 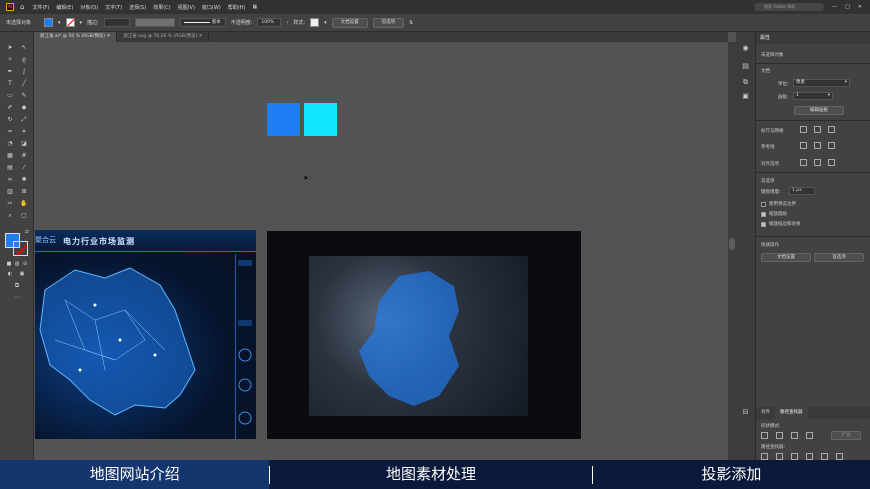 I want to click on tab-zhejiang-svg: 浙江省.svg @ 76.26 % (RGB/预览) ✕, so click(x=163, y=37).